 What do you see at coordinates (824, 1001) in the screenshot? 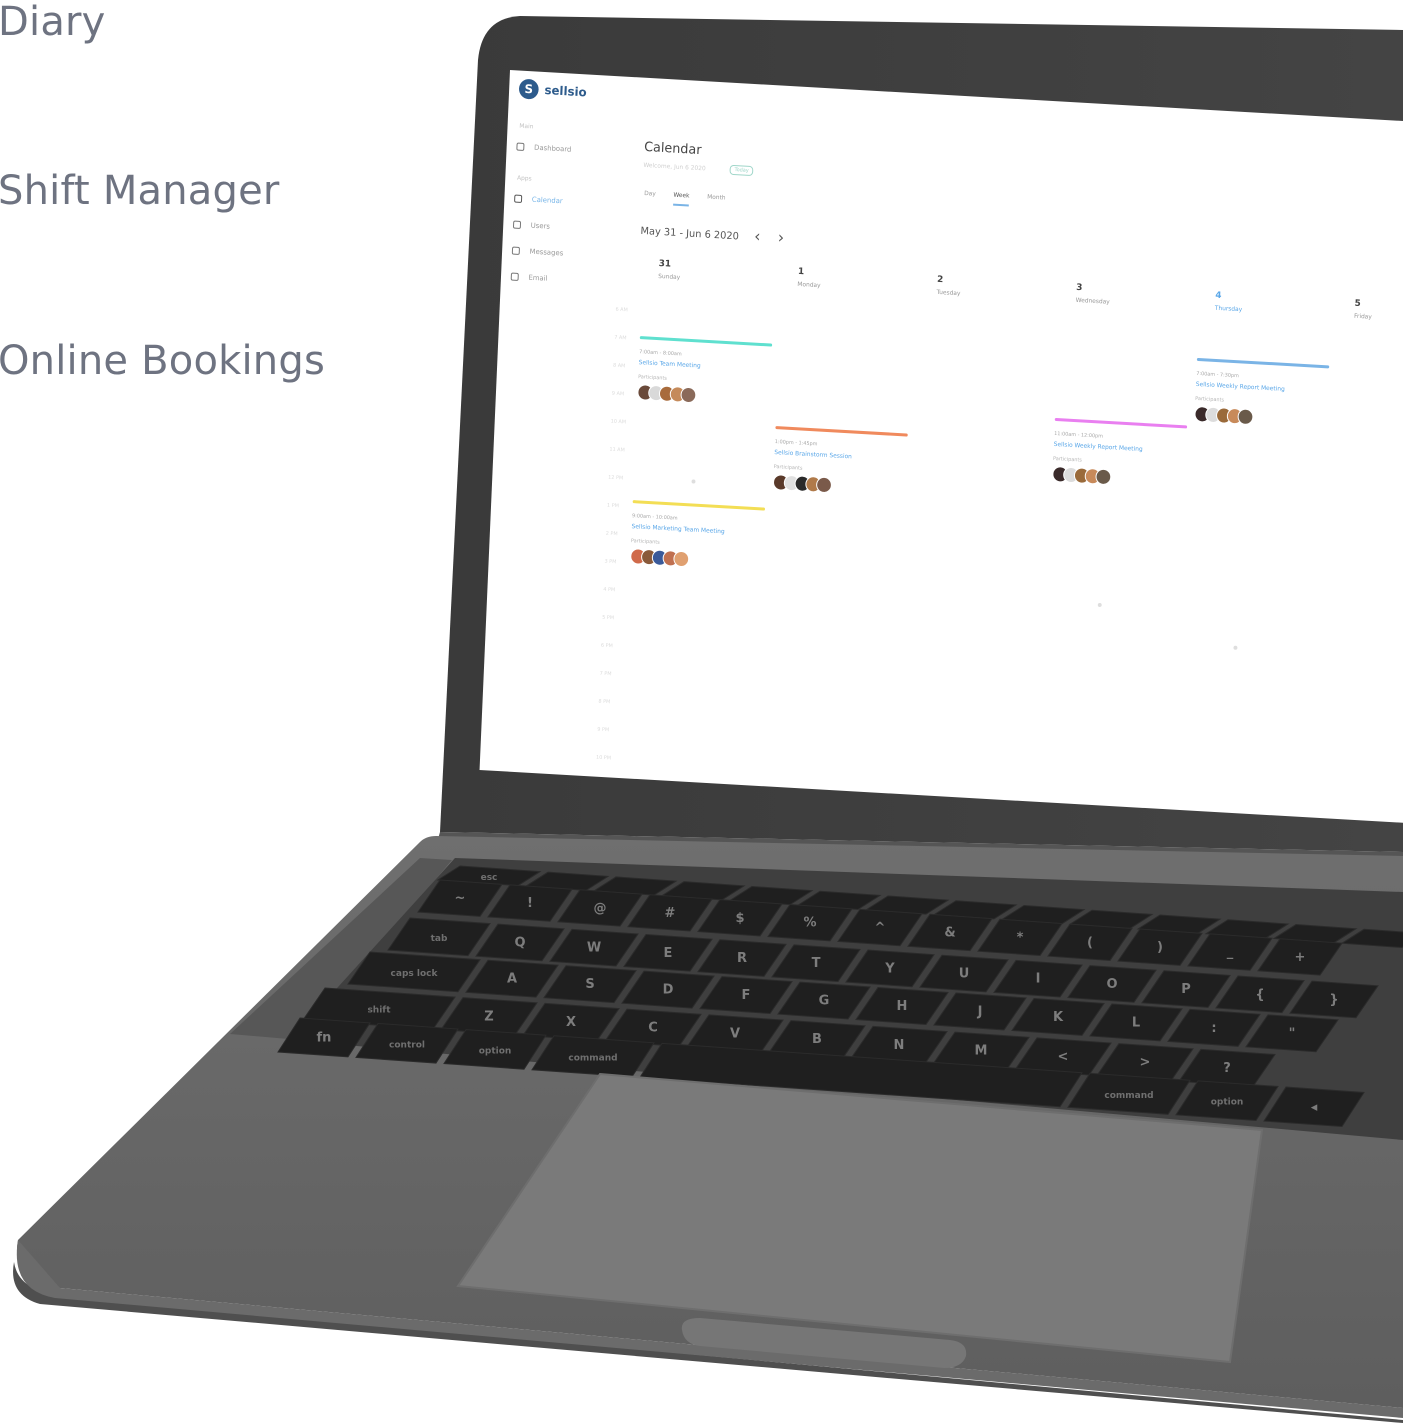
I see `key-label: G` at bounding box center [824, 1001].